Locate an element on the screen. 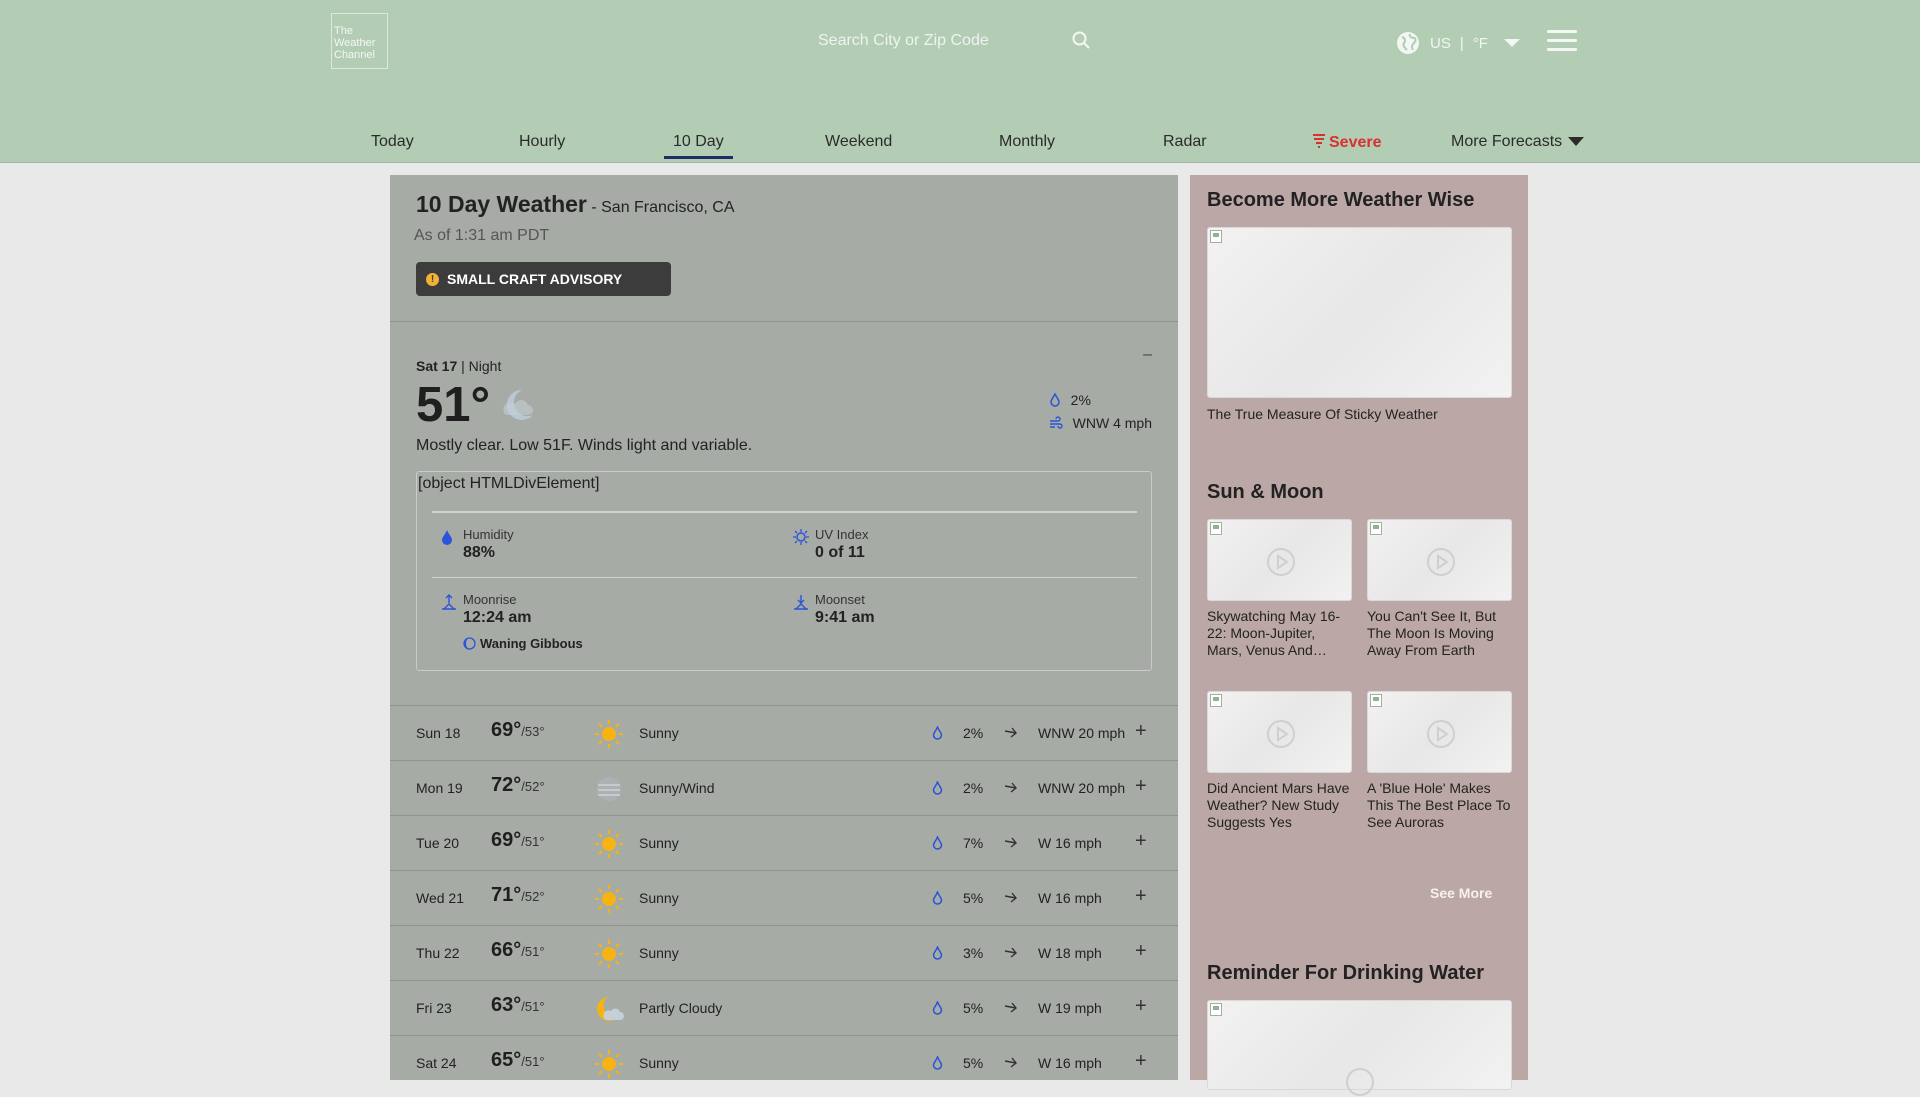  uv-index-stat: UV Index 0 of 11 is located at coordinates (830, 544).